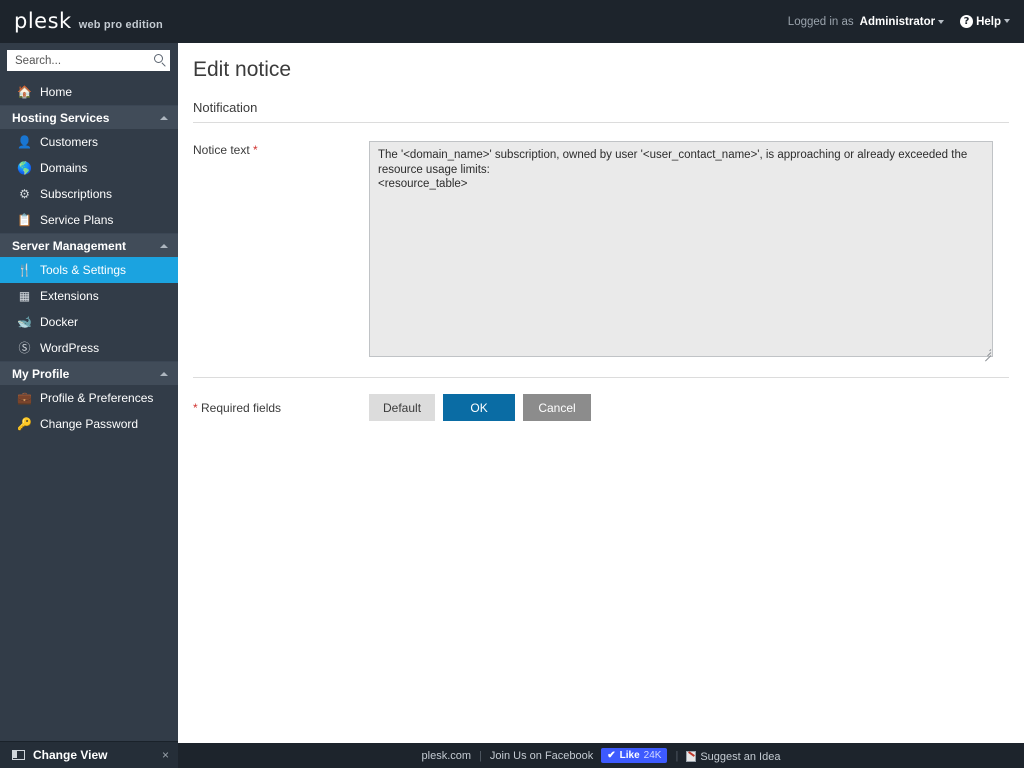 The image size is (1024, 768). I want to click on key-icon: 🔑, so click(24, 424).